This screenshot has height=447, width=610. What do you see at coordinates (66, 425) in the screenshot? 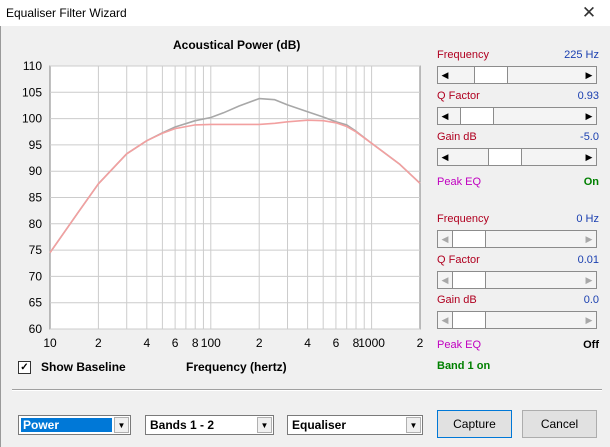
I see `mode-select-value: Power` at bounding box center [66, 425].